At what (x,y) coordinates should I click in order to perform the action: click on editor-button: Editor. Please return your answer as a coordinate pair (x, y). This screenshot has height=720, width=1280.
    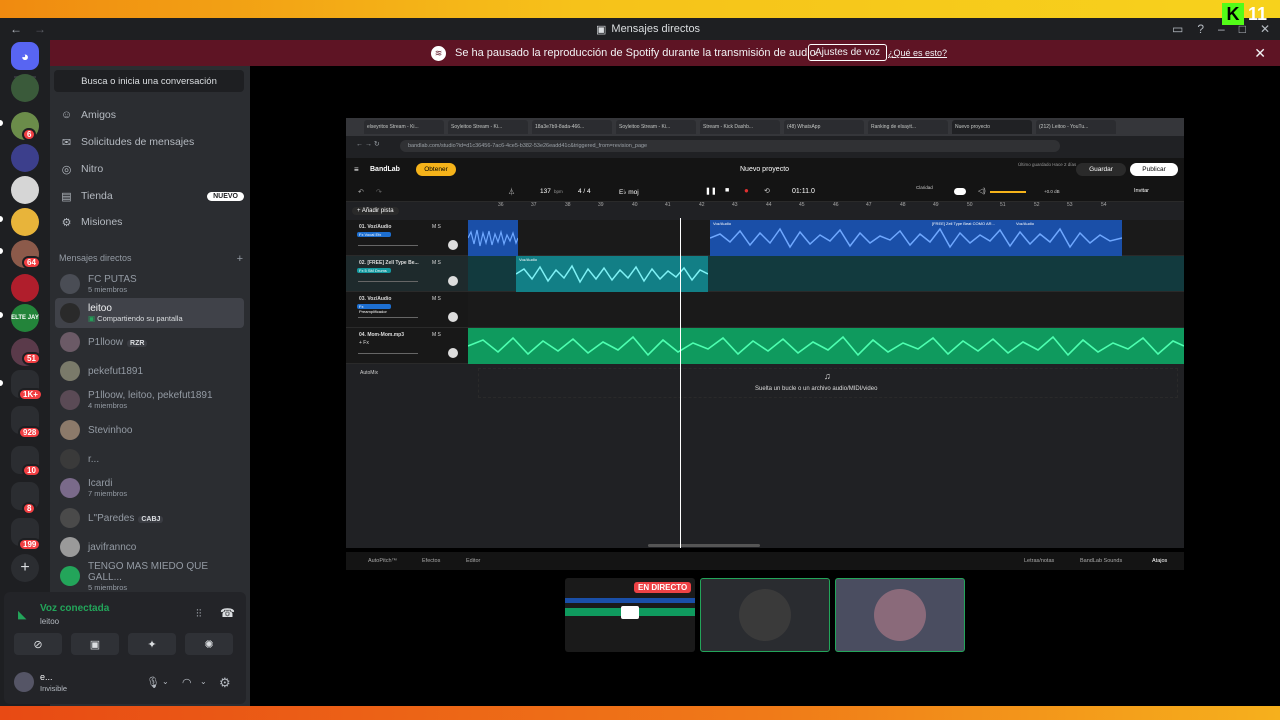
    Looking at the image, I should click on (473, 561).